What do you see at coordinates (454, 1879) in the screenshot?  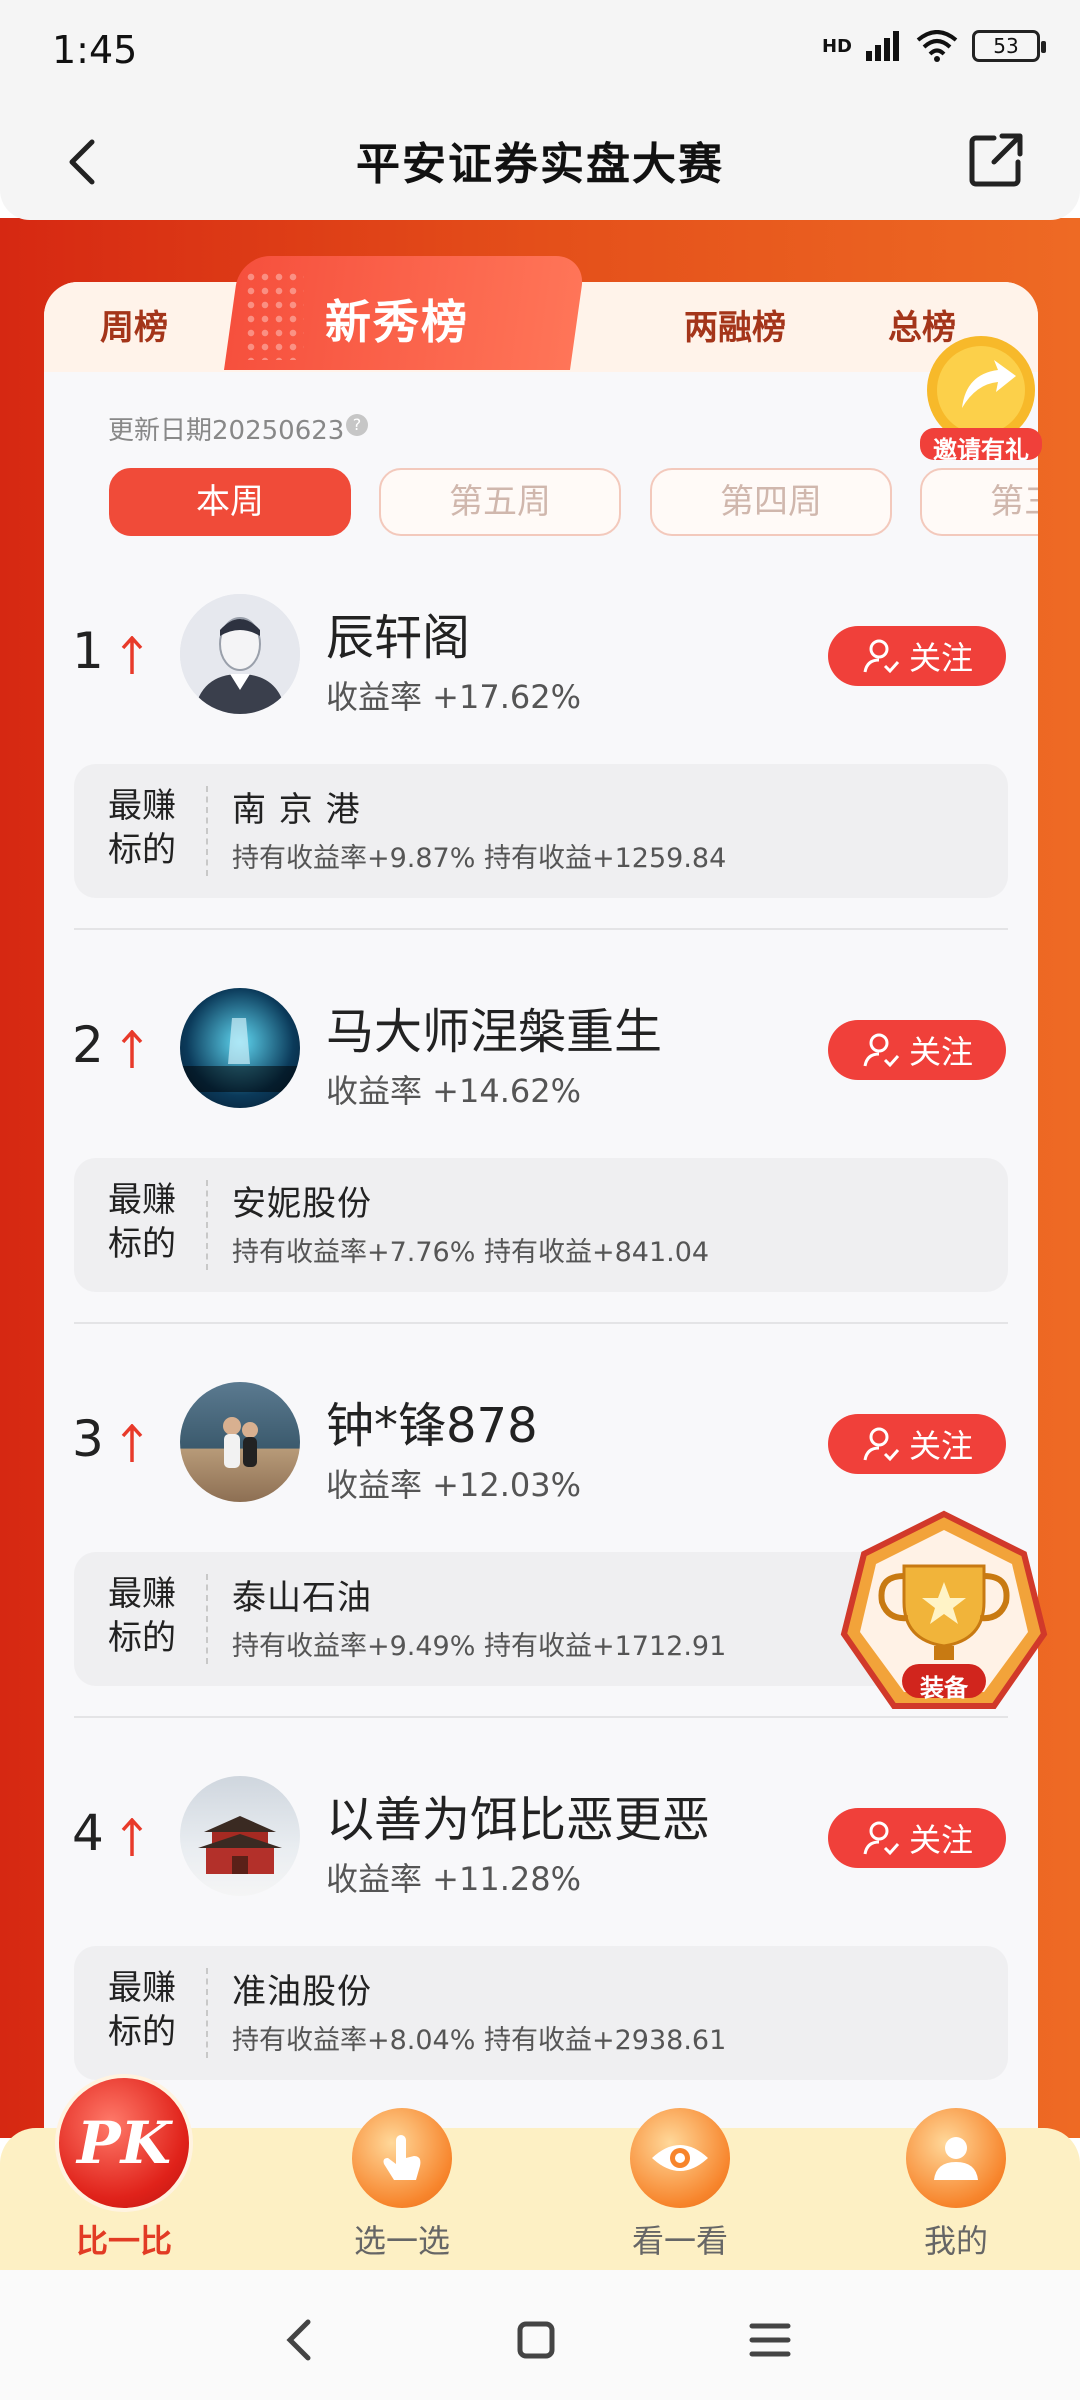 I see `yield-rate: 收益率 +11.28%` at bounding box center [454, 1879].